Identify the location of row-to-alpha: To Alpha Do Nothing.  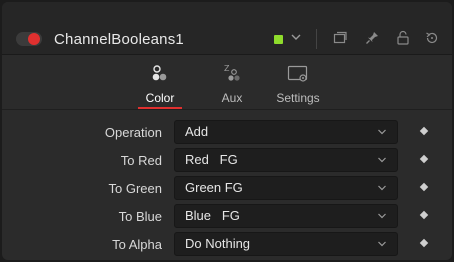
(227, 245).